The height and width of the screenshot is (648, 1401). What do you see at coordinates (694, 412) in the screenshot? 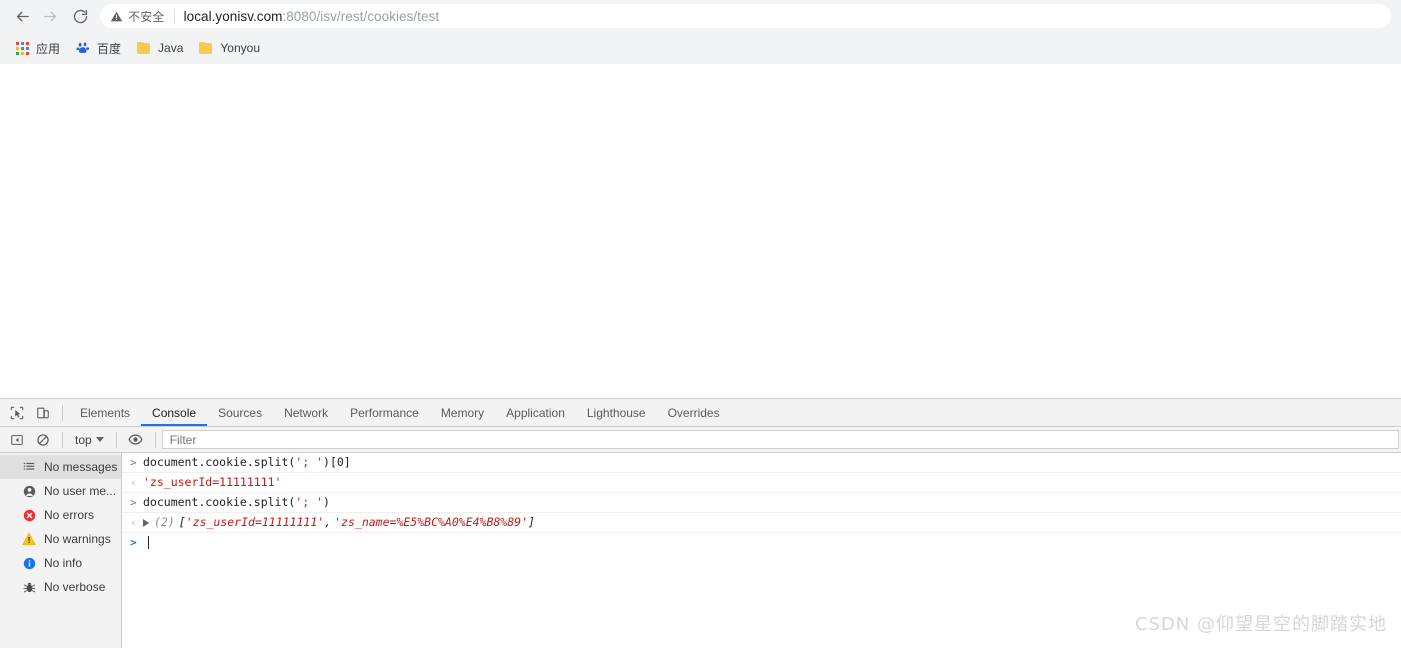
I see `tab-overrides: Overrides` at bounding box center [694, 412].